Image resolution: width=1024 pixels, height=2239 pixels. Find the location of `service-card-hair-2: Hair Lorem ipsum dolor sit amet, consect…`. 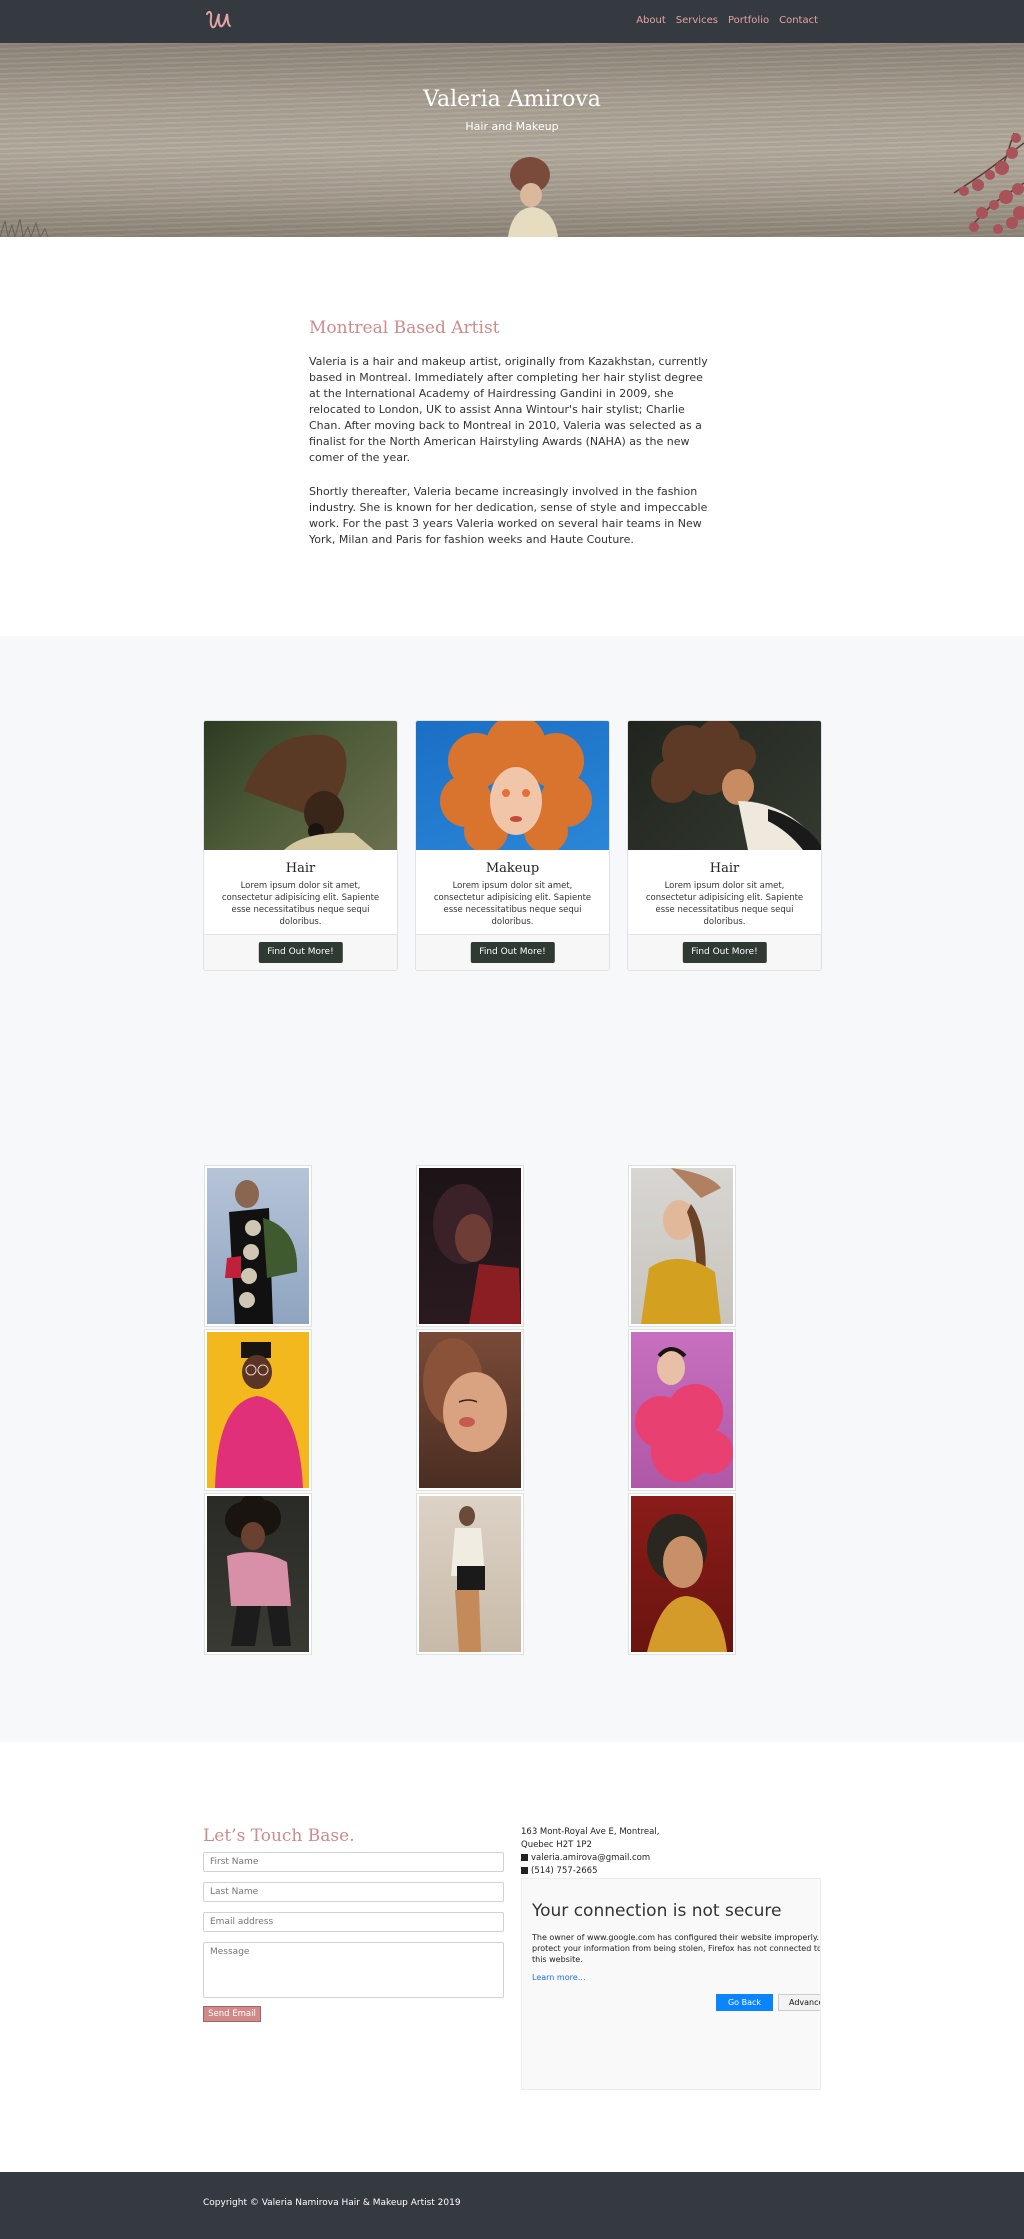

service-card-hair-2: Hair Lorem ipsum dolor sit amet, consect… is located at coordinates (724, 845).